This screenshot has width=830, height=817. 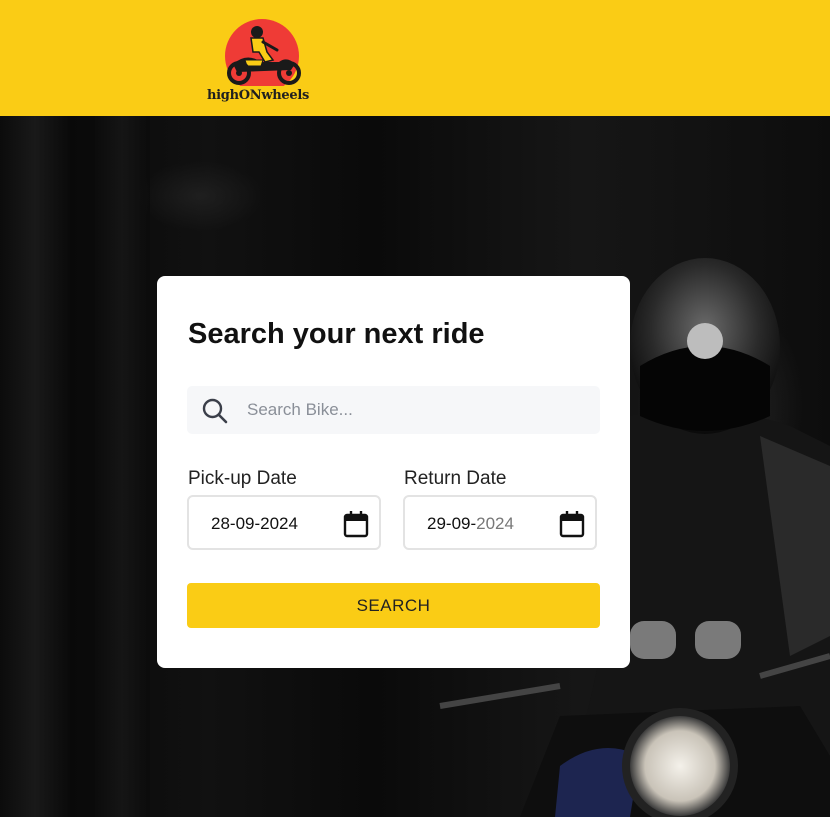 What do you see at coordinates (417, 410) in the screenshot?
I see `search-input` at bounding box center [417, 410].